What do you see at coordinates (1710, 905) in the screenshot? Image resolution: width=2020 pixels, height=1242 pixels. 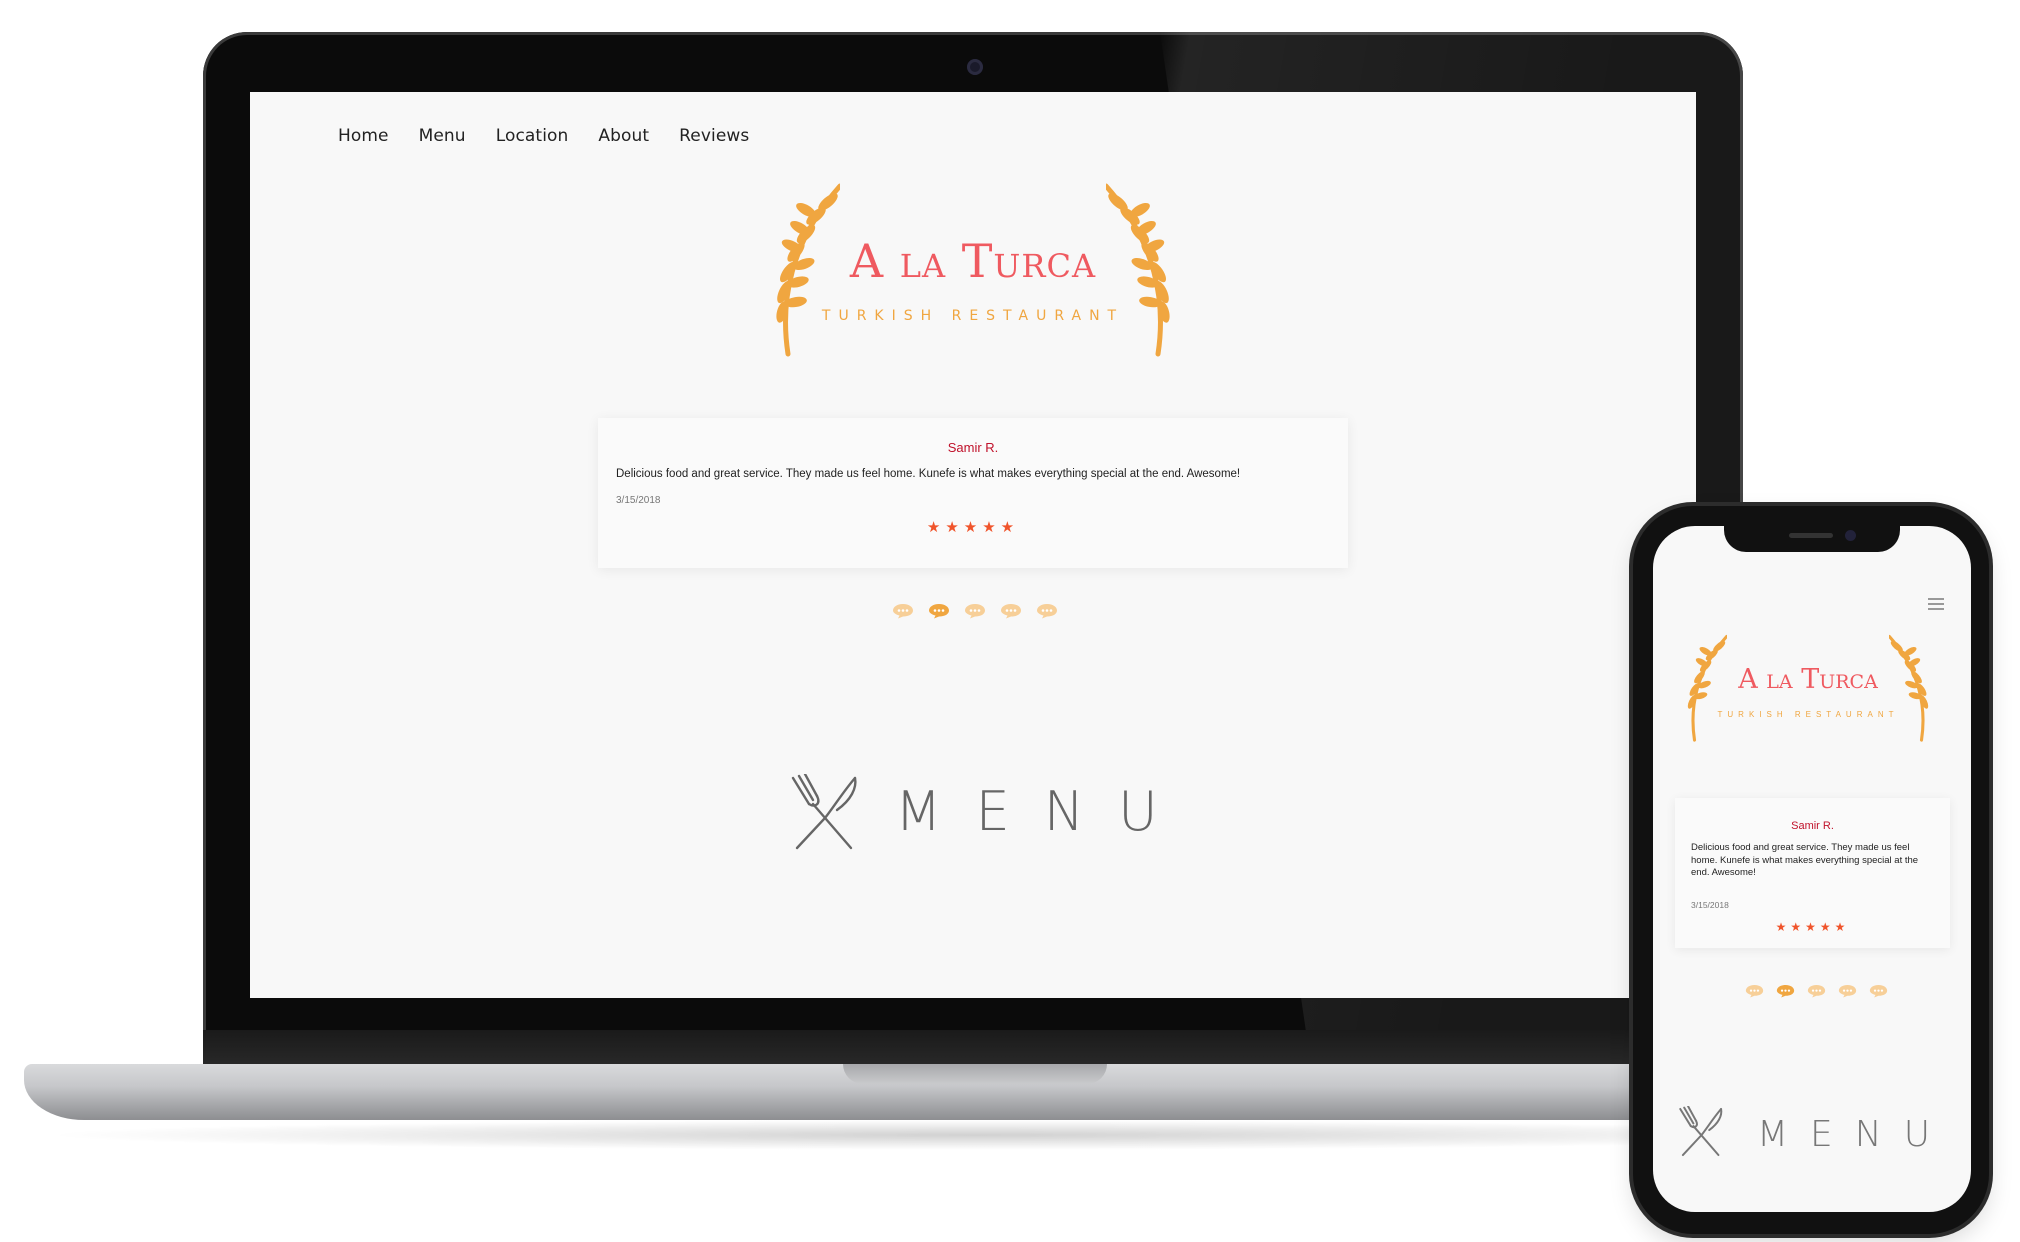 I see `mobile-review-date: 3/15/2018` at bounding box center [1710, 905].